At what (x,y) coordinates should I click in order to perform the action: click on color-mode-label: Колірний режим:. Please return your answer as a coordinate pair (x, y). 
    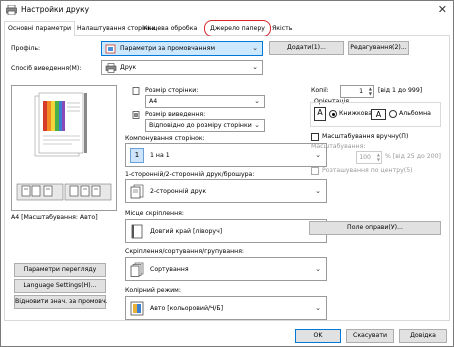
    Looking at the image, I should click on (153, 290).